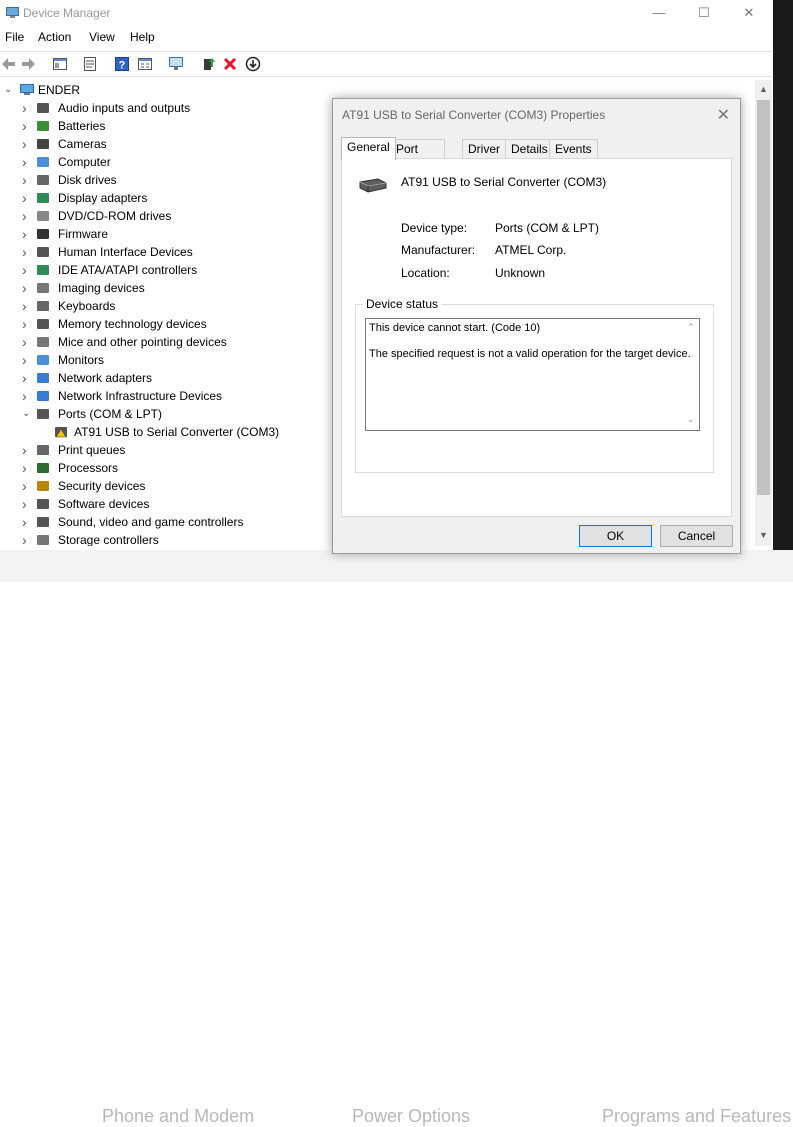 The image size is (793, 1127). I want to click on device-type-label: Device type:, so click(434, 228).